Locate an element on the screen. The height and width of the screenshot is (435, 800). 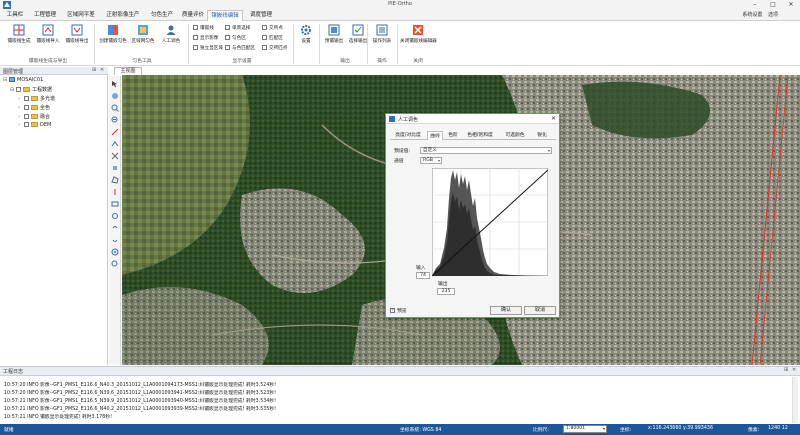
tab-levels: 色阶 is located at coordinates (453, 135).